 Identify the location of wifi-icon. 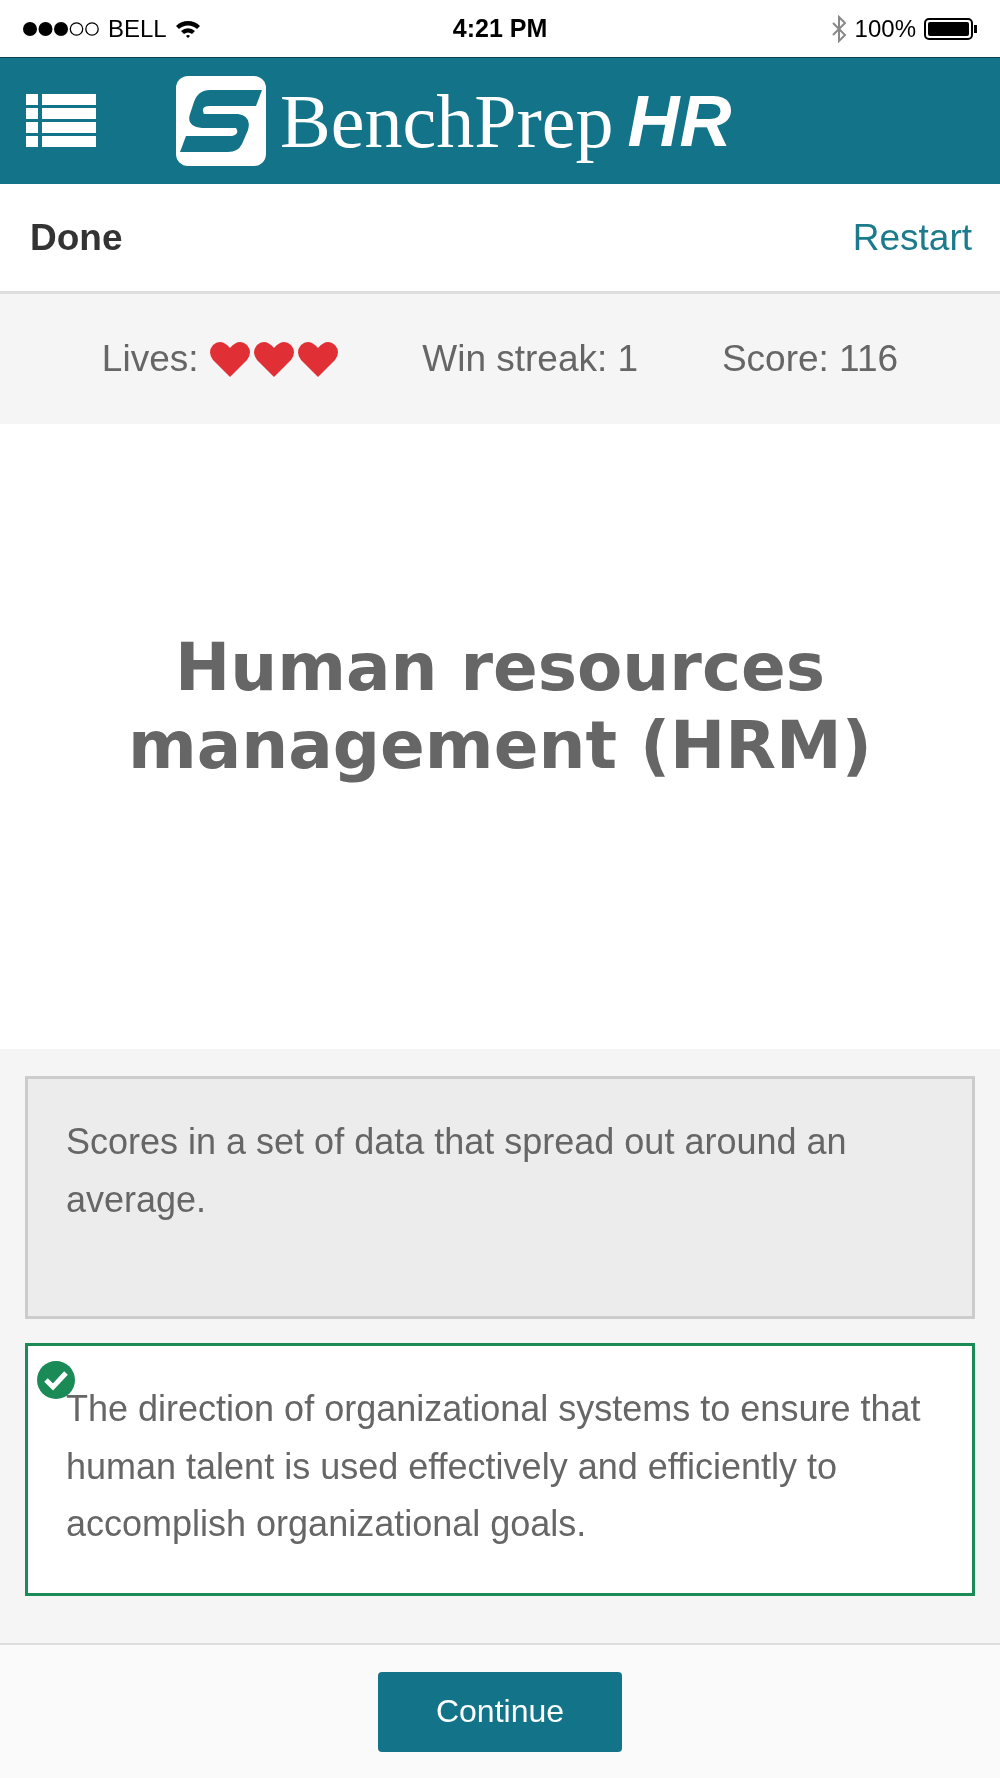
(187, 28).